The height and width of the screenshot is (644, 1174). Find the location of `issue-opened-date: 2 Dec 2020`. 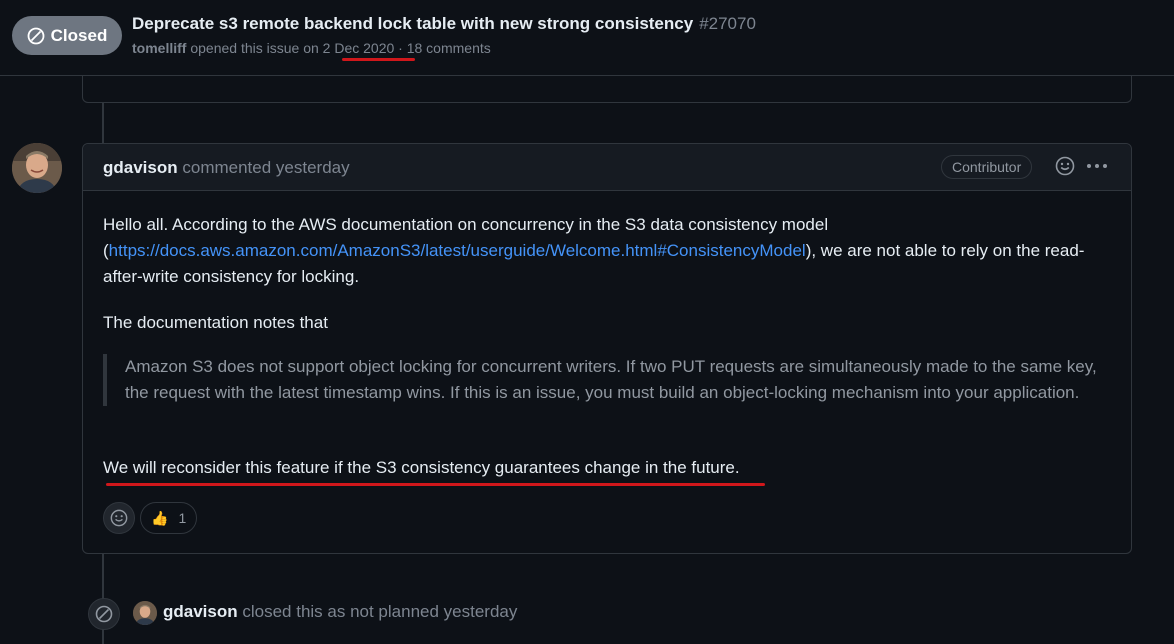

issue-opened-date: 2 Dec 2020 is located at coordinates (359, 48).